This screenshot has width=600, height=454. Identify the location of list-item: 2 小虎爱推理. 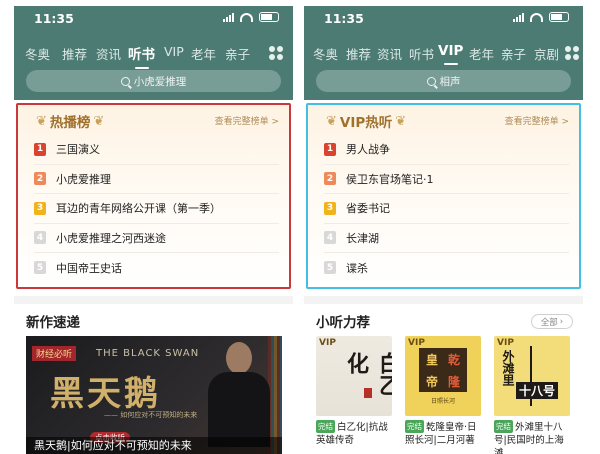
(156, 179).